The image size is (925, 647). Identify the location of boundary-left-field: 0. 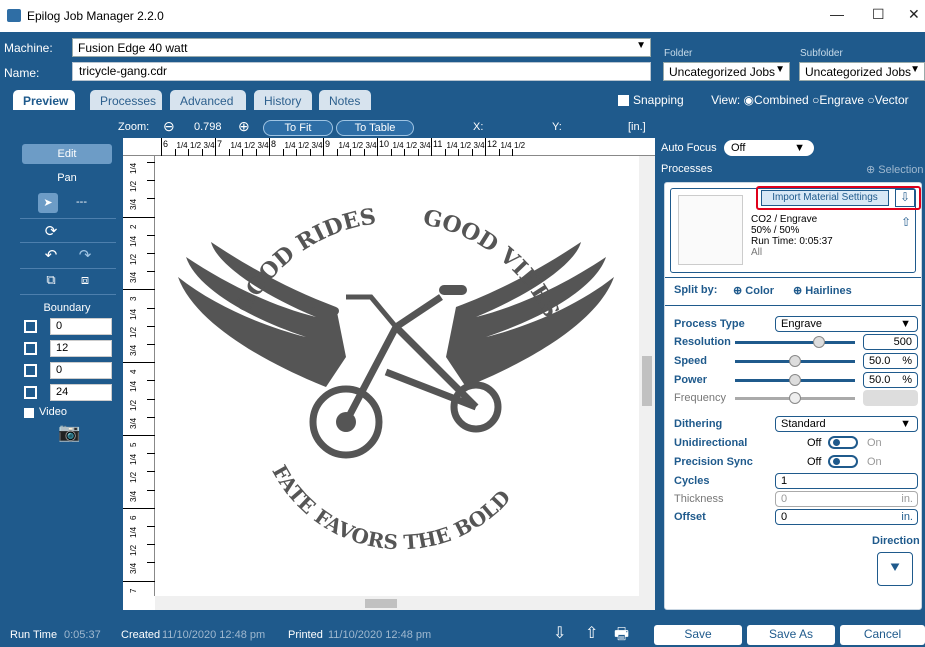
(81, 370).